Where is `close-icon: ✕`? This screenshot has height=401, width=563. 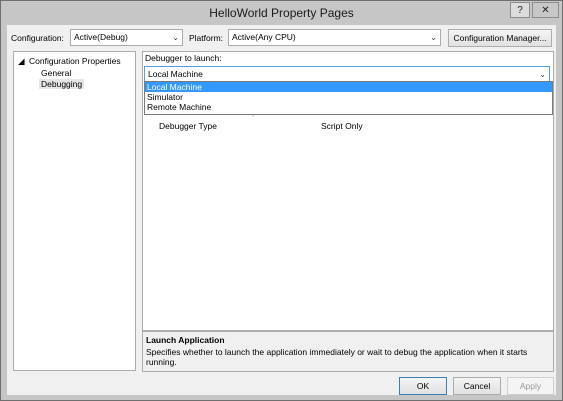 close-icon: ✕ is located at coordinates (545, 10).